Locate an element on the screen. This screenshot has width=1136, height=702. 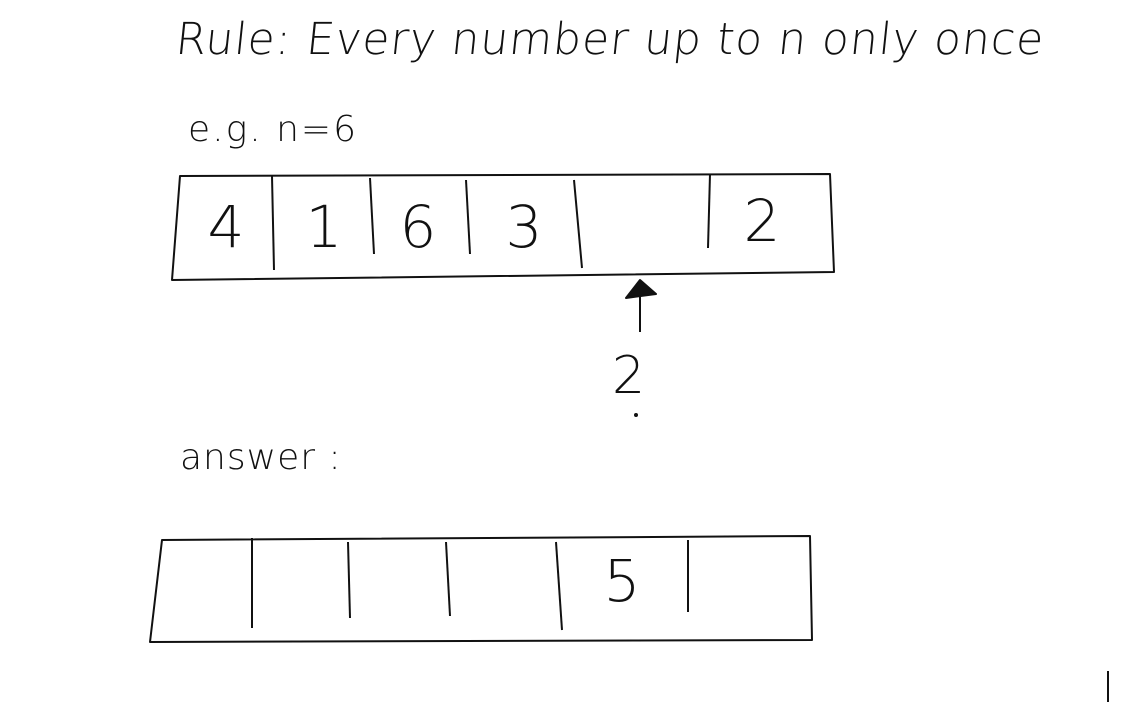
text-cursor is located at coordinates (1108, 686).